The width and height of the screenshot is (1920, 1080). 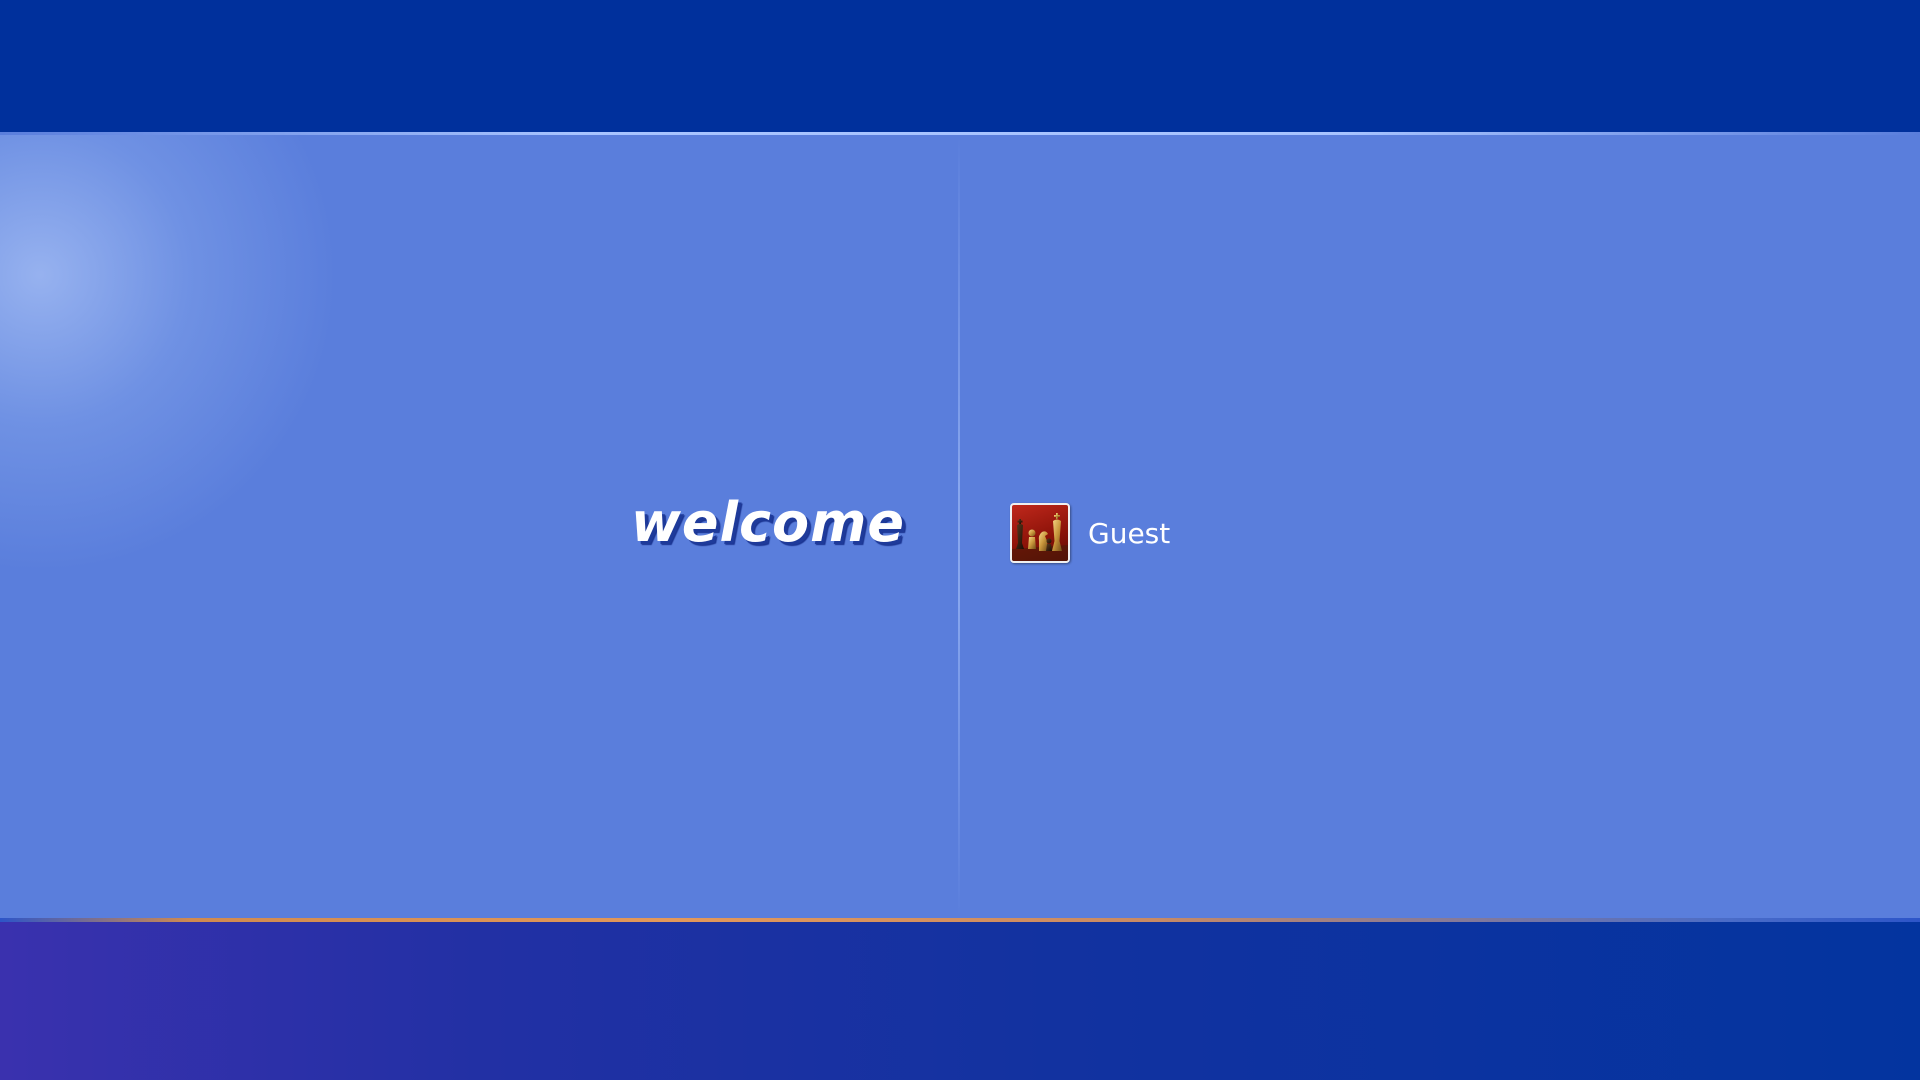 I want to click on welcome-text: welcome, so click(x=767, y=522).